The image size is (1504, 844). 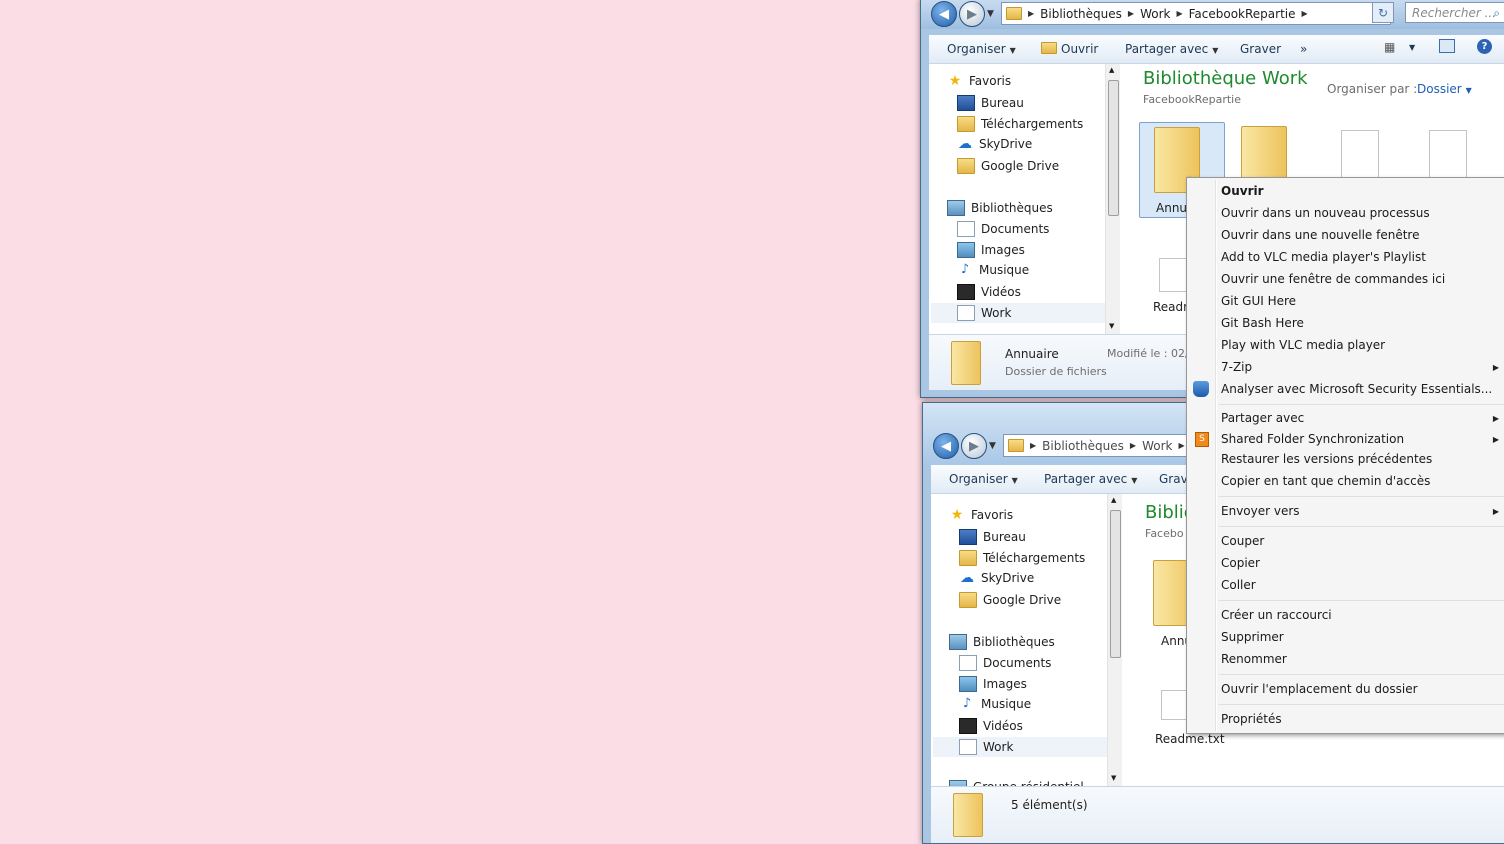 What do you see at coordinates (1172, 208) in the screenshot?
I see `file-label: Annu` at bounding box center [1172, 208].